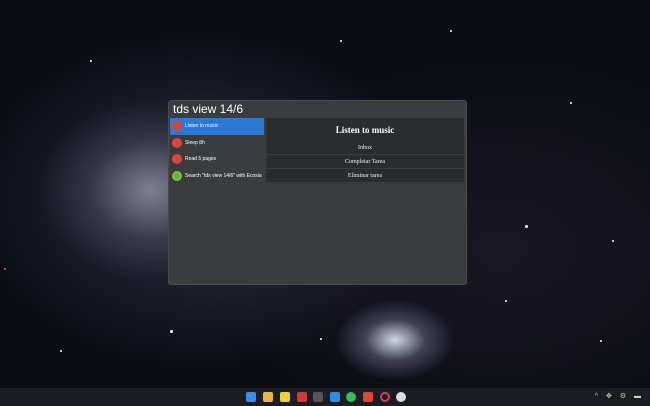  What do you see at coordinates (365, 176) in the screenshot?
I see `action-delete-task: Eliminar tarea` at bounding box center [365, 176].